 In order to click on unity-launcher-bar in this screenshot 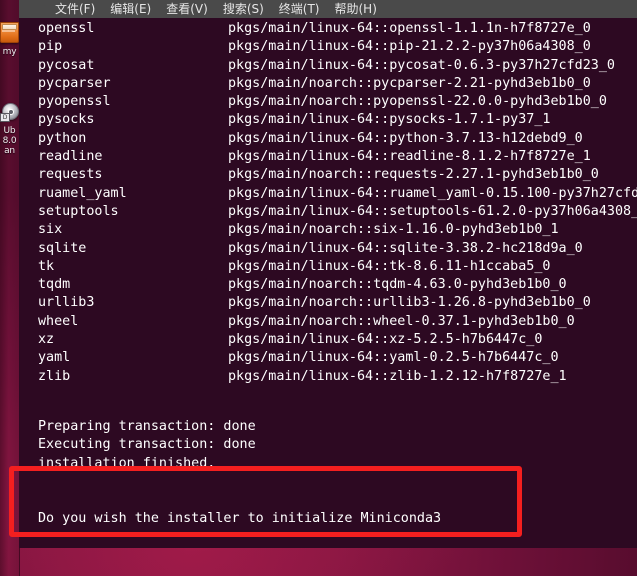, I will do `click(10, 288)`.